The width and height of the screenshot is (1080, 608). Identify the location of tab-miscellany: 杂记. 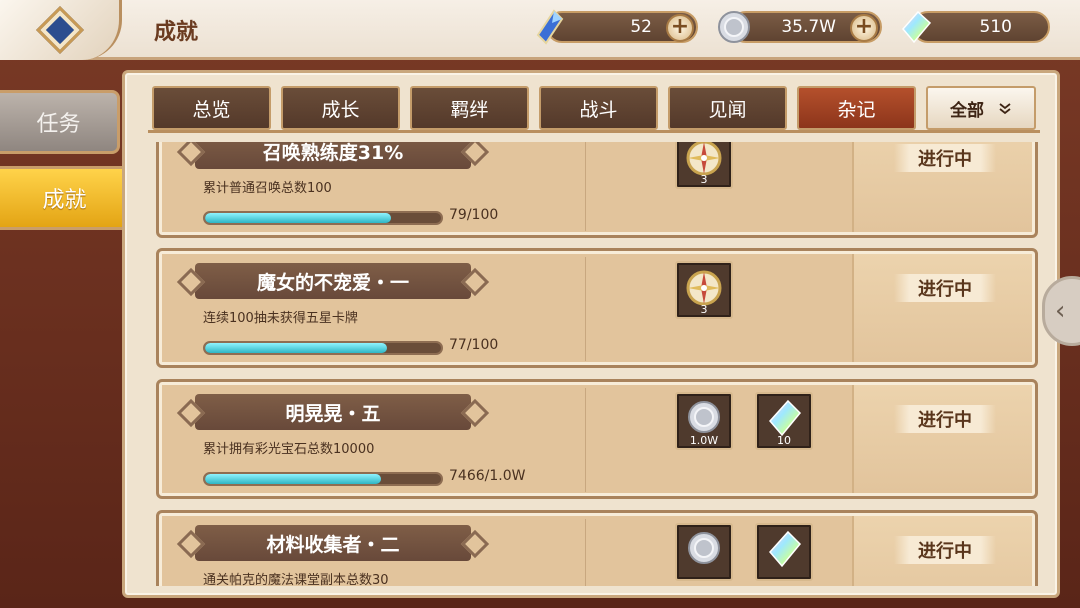
(856, 108).